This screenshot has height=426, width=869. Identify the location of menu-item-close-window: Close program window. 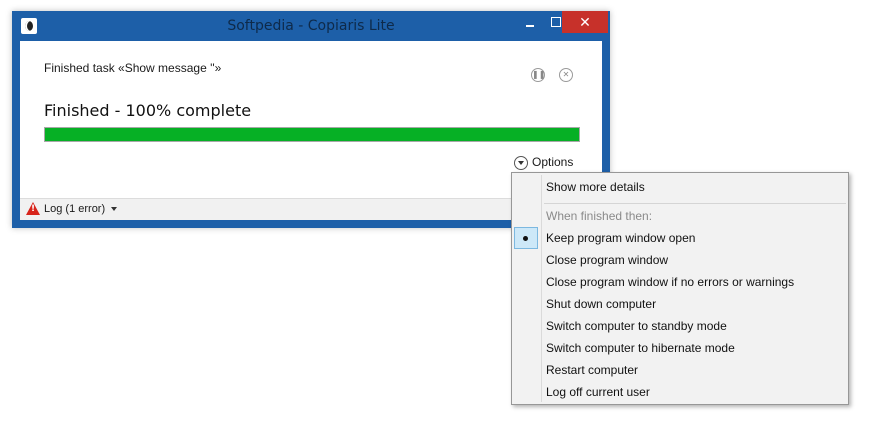
(680, 260).